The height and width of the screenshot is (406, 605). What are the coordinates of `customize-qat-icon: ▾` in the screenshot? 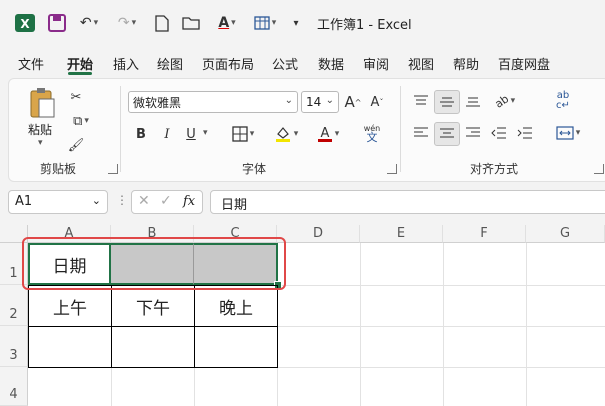 It's located at (296, 23).